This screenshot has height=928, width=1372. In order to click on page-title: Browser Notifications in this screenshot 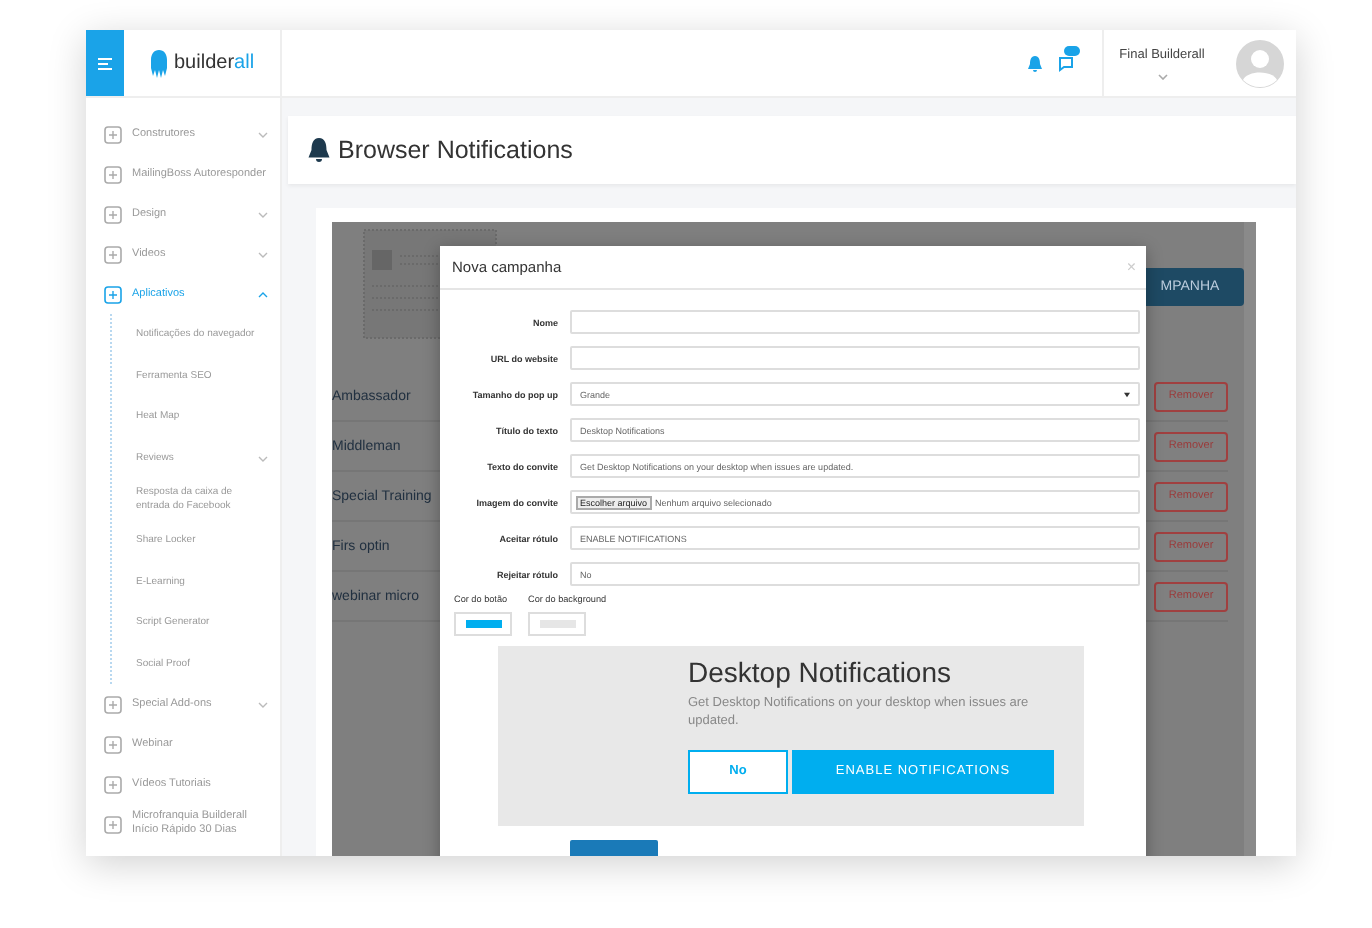, I will do `click(455, 150)`.